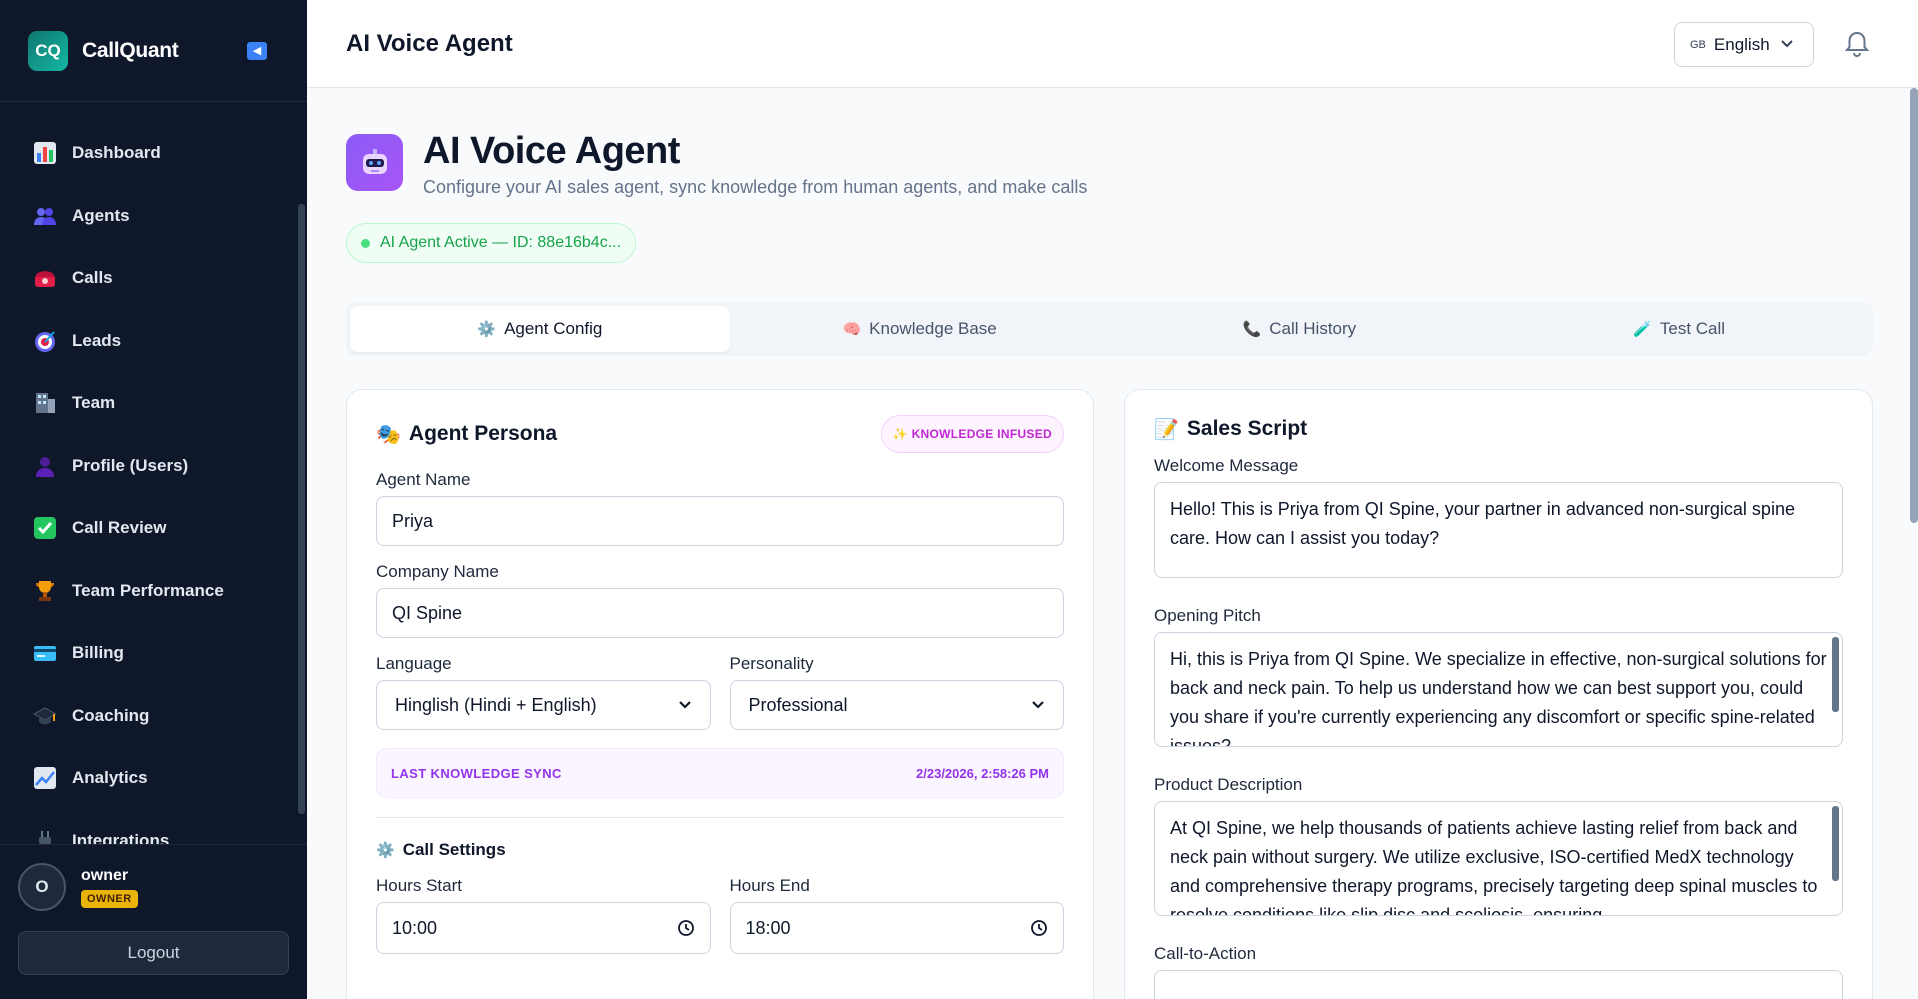  I want to click on sidebar-item-call-review: Call Review, so click(153, 528).